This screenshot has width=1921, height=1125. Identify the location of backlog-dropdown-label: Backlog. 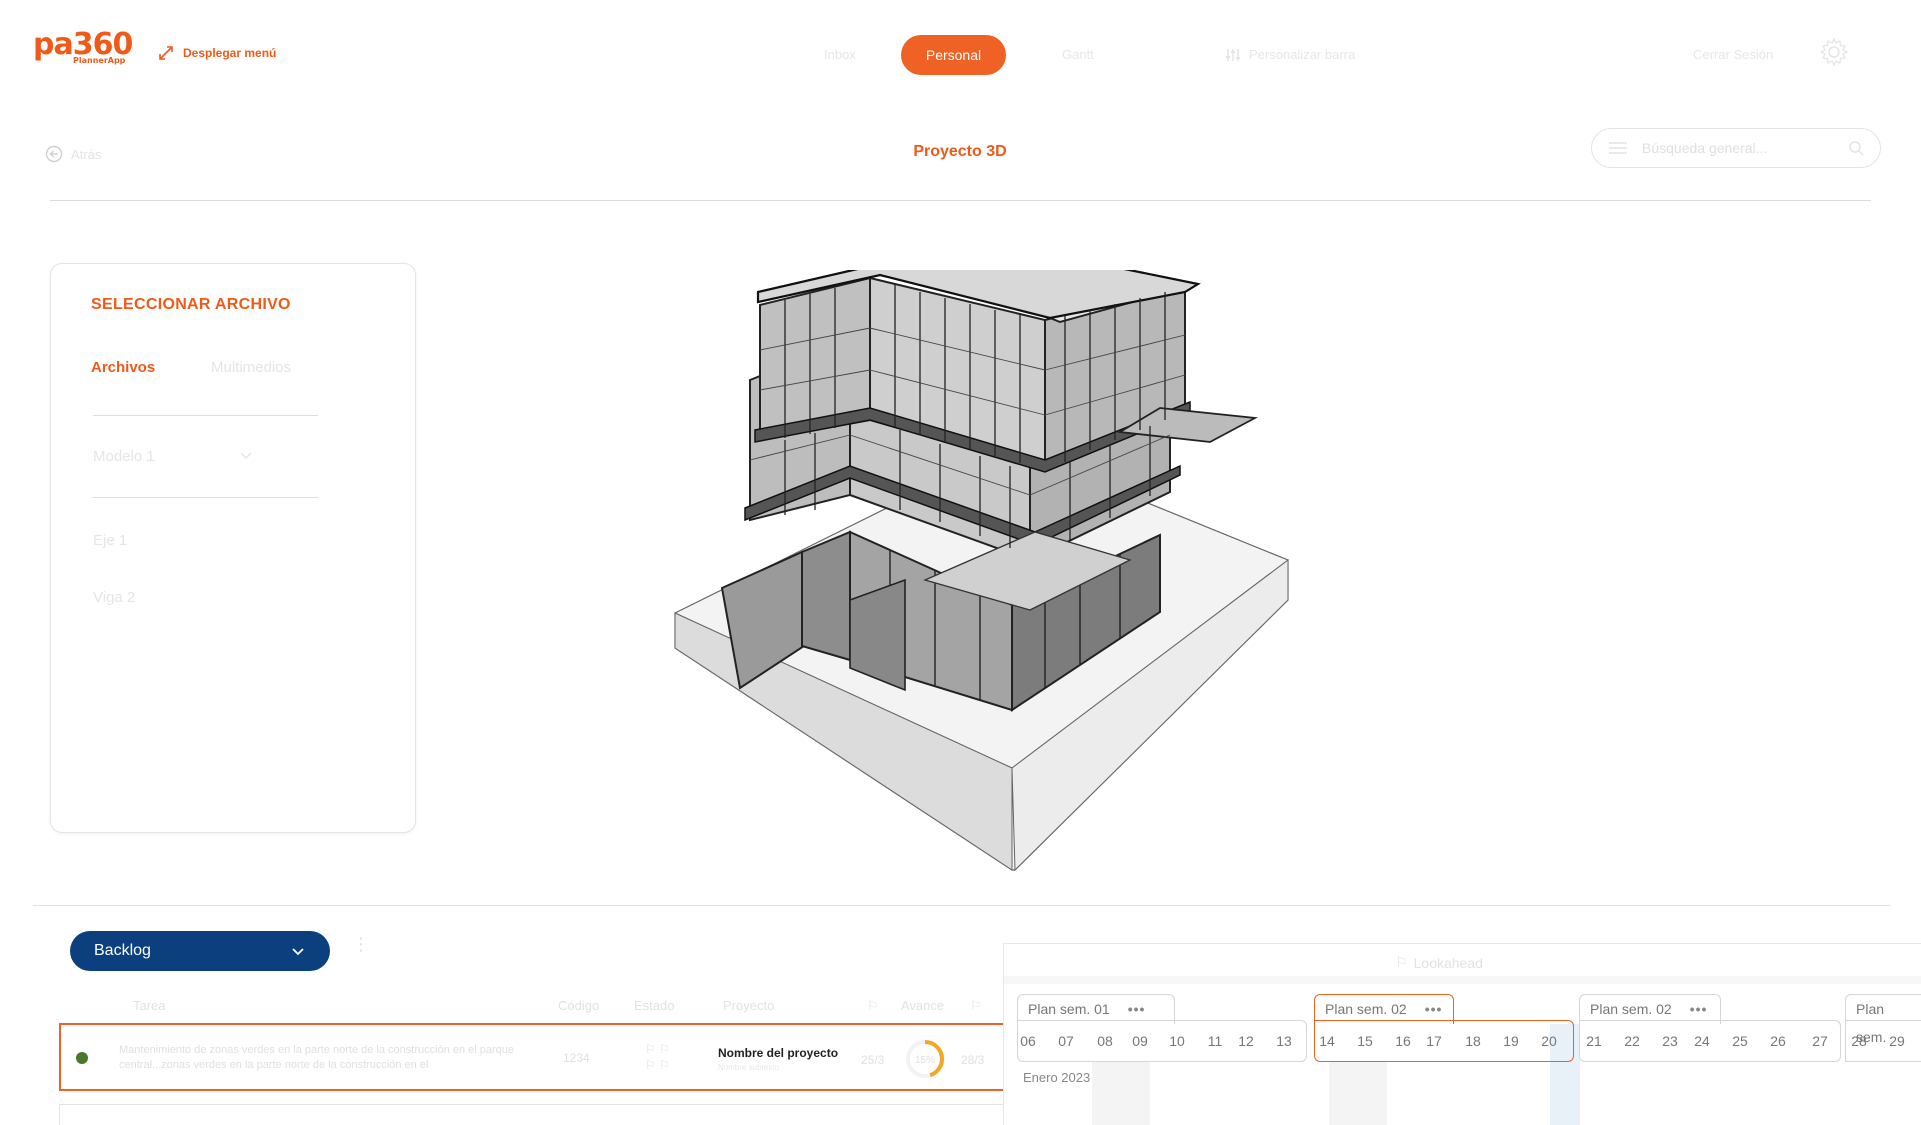
(122, 950).